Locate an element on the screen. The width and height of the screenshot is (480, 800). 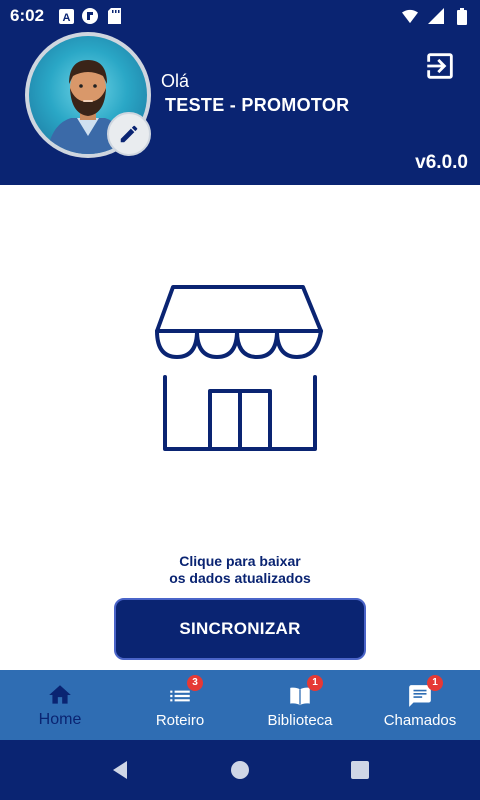
svg-text: A is located at coordinates (66, 18).